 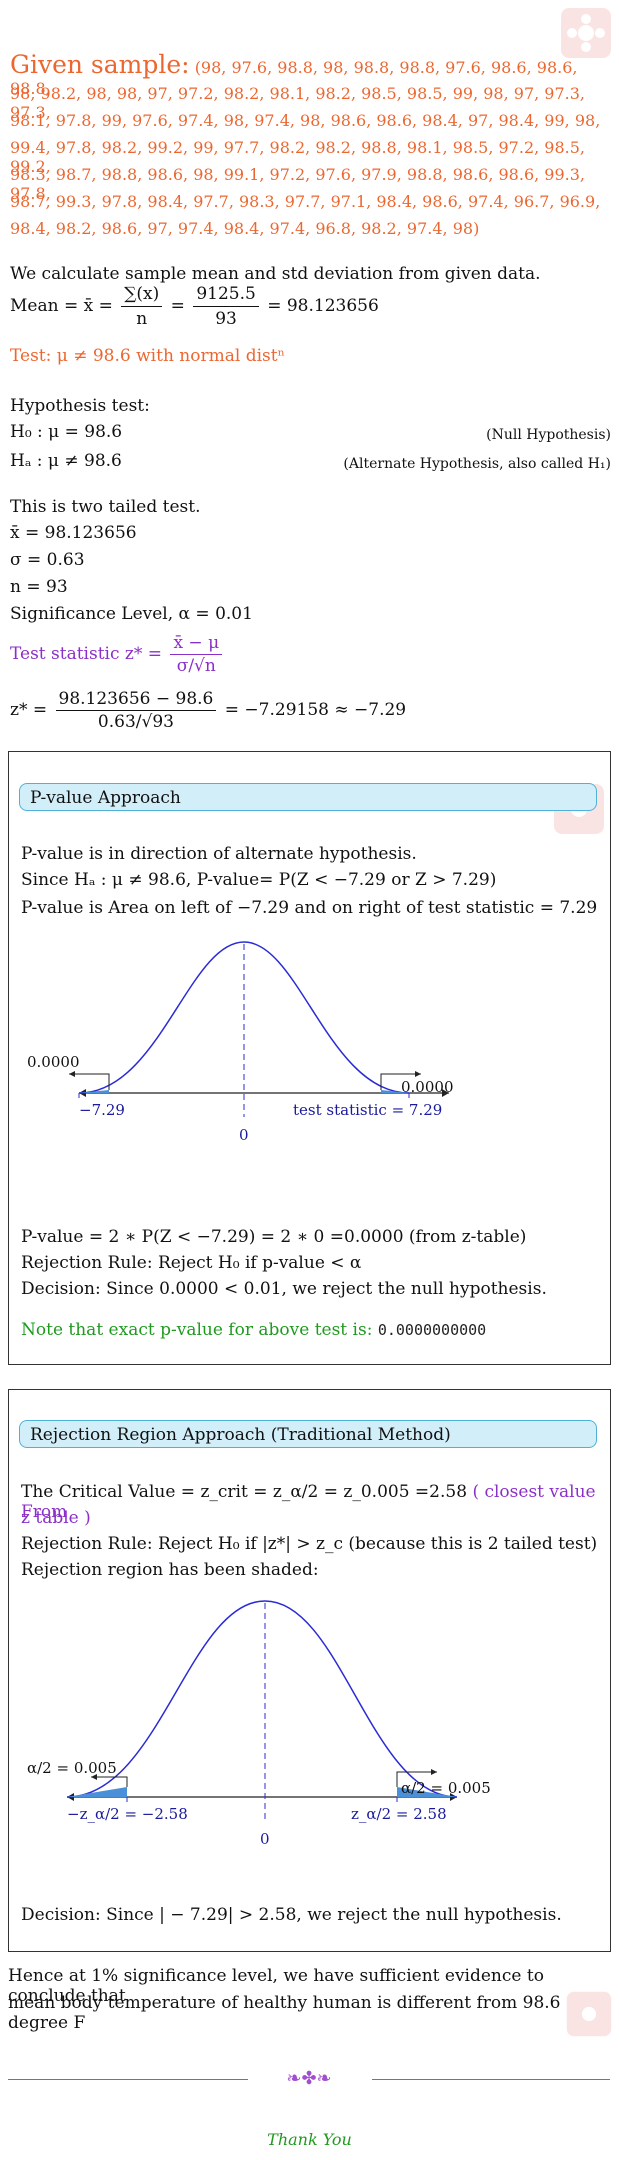 What do you see at coordinates (29, 710) in the screenshot?
I see `z-label: z* =` at bounding box center [29, 710].